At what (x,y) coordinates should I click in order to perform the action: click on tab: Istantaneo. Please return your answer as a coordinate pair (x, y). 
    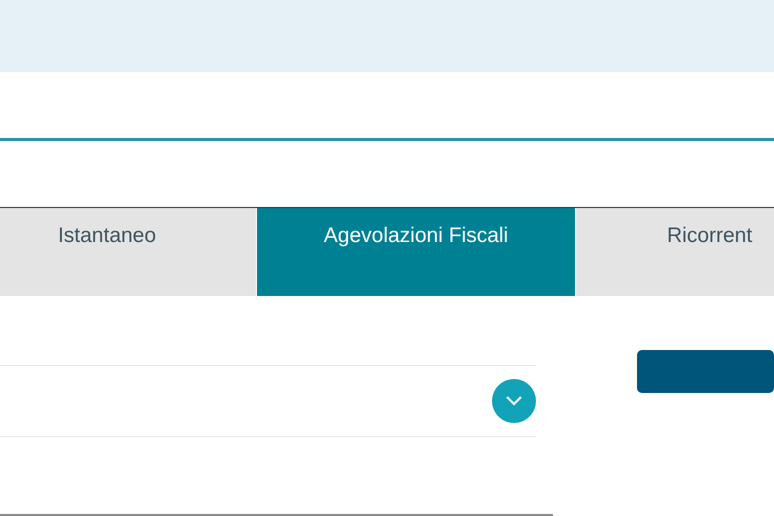
    Looking at the image, I should click on (128, 252).